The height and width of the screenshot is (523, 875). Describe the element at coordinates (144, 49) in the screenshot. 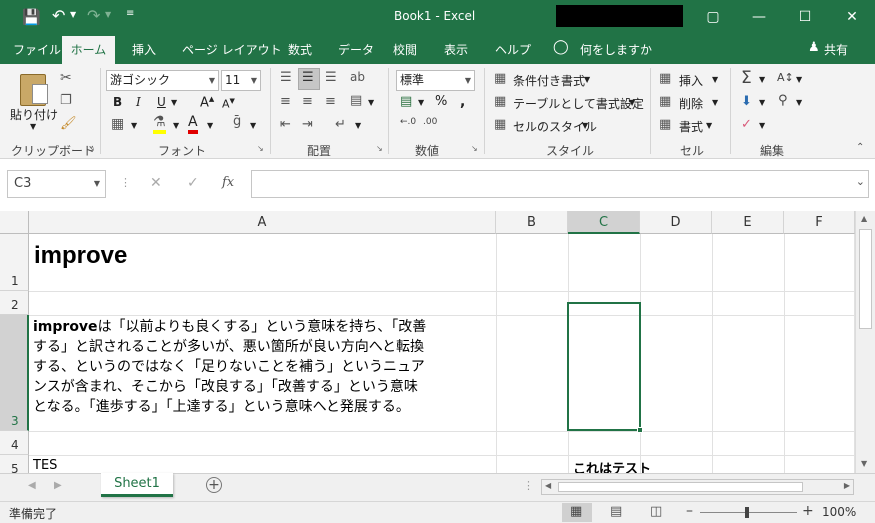

I see `tab-insert: 挿入` at that location.